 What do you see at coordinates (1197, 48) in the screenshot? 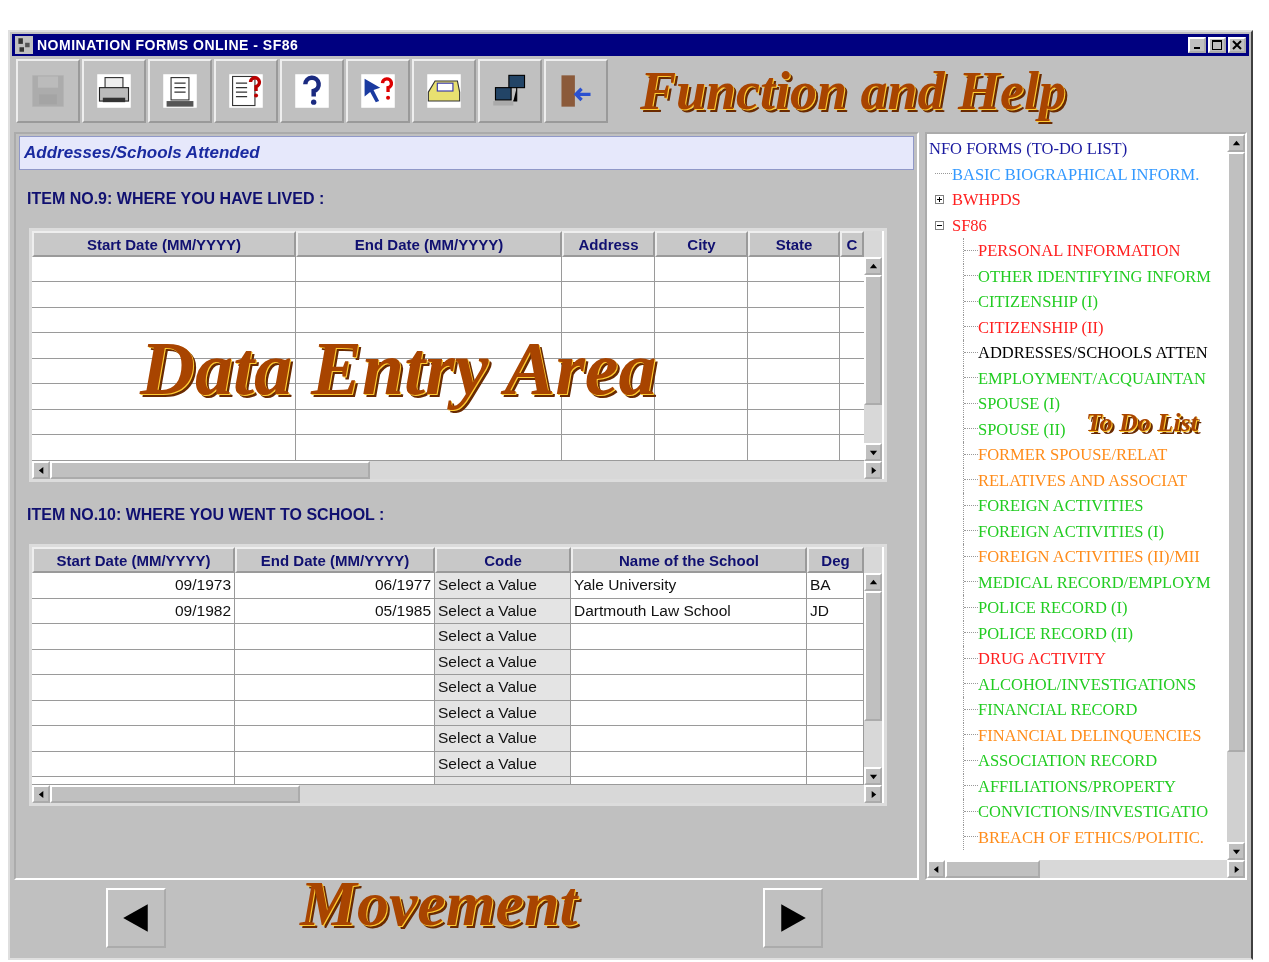
I see `minimize-icon` at bounding box center [1197, 48].